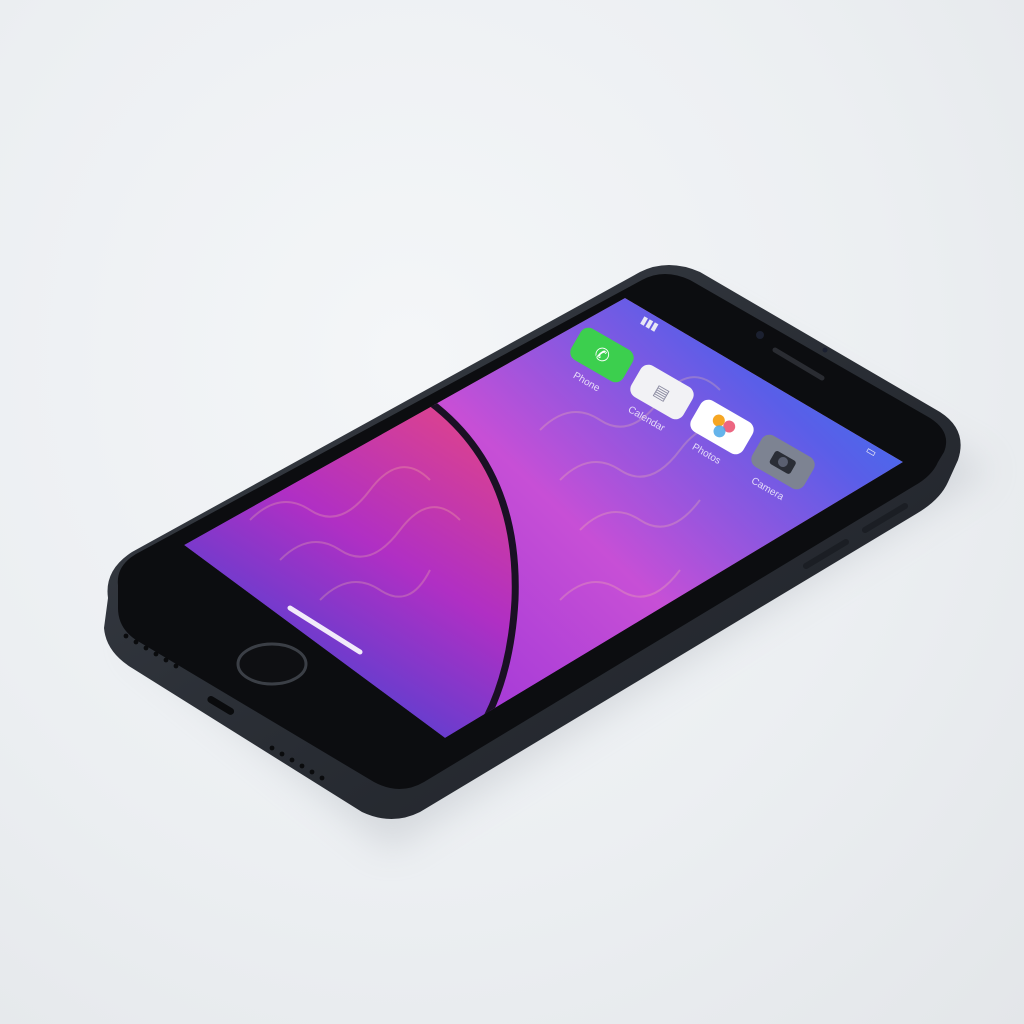  What do you see at coordinates (760, 335) in the screenshot?
I see `front-camera` at bounding box center [760, 335].